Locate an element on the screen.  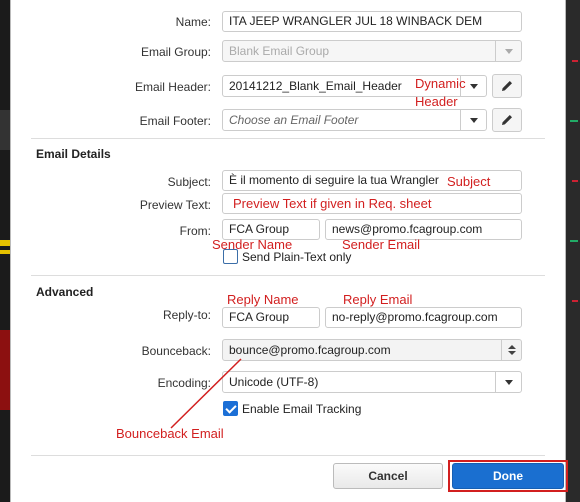
annotation-arrow-line is located at coordinates (206, 393).